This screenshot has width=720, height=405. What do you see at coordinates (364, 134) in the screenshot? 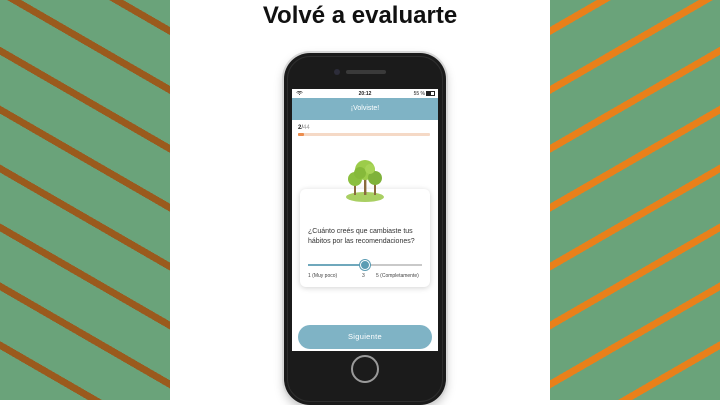
I see `progress-bar` at bounding box center [364, 134].